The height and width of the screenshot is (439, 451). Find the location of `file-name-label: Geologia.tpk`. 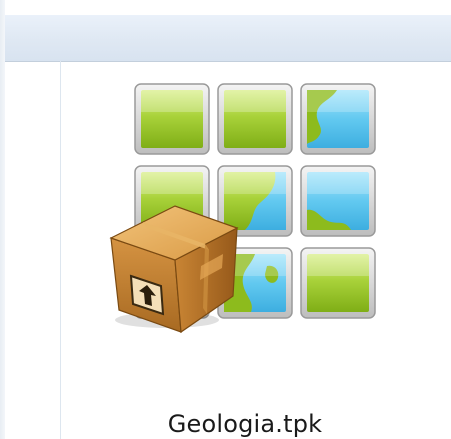

file-name-label: Geologia.tpk is located at coordinates (245, 424).